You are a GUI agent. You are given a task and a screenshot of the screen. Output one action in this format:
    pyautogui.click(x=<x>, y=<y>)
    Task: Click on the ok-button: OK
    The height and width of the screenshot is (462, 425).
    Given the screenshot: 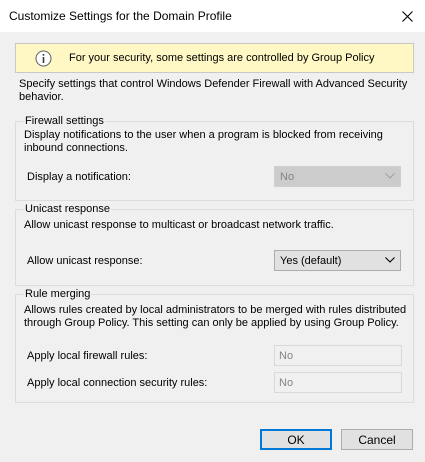 What is the action you would take?
    pyautogui.click(x=296, y=439)
    